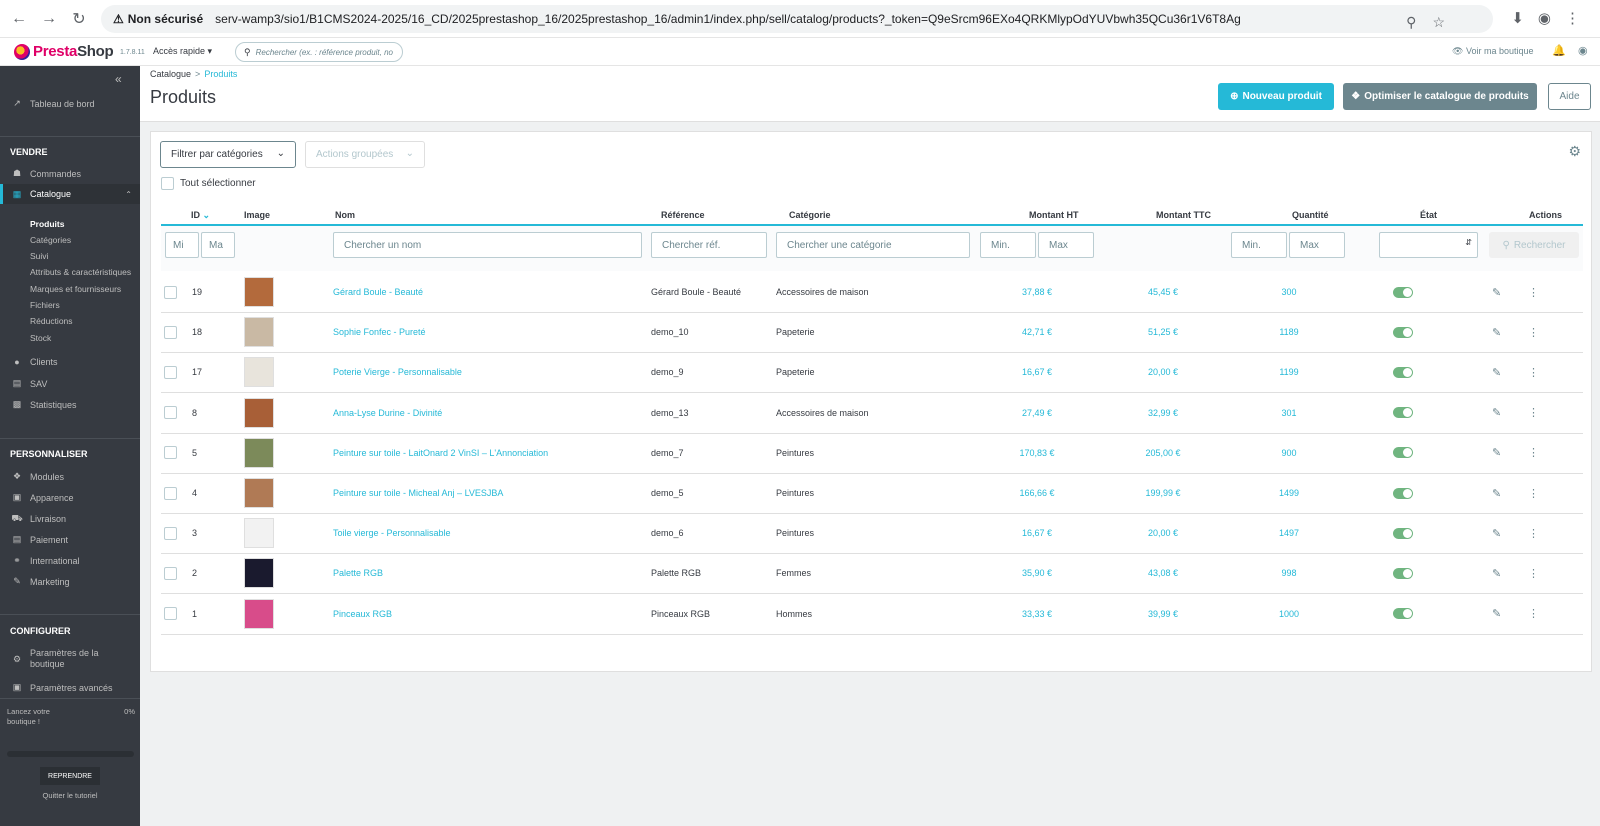  I want to click on zoom-icon: ⚲, so click(1411, 22).